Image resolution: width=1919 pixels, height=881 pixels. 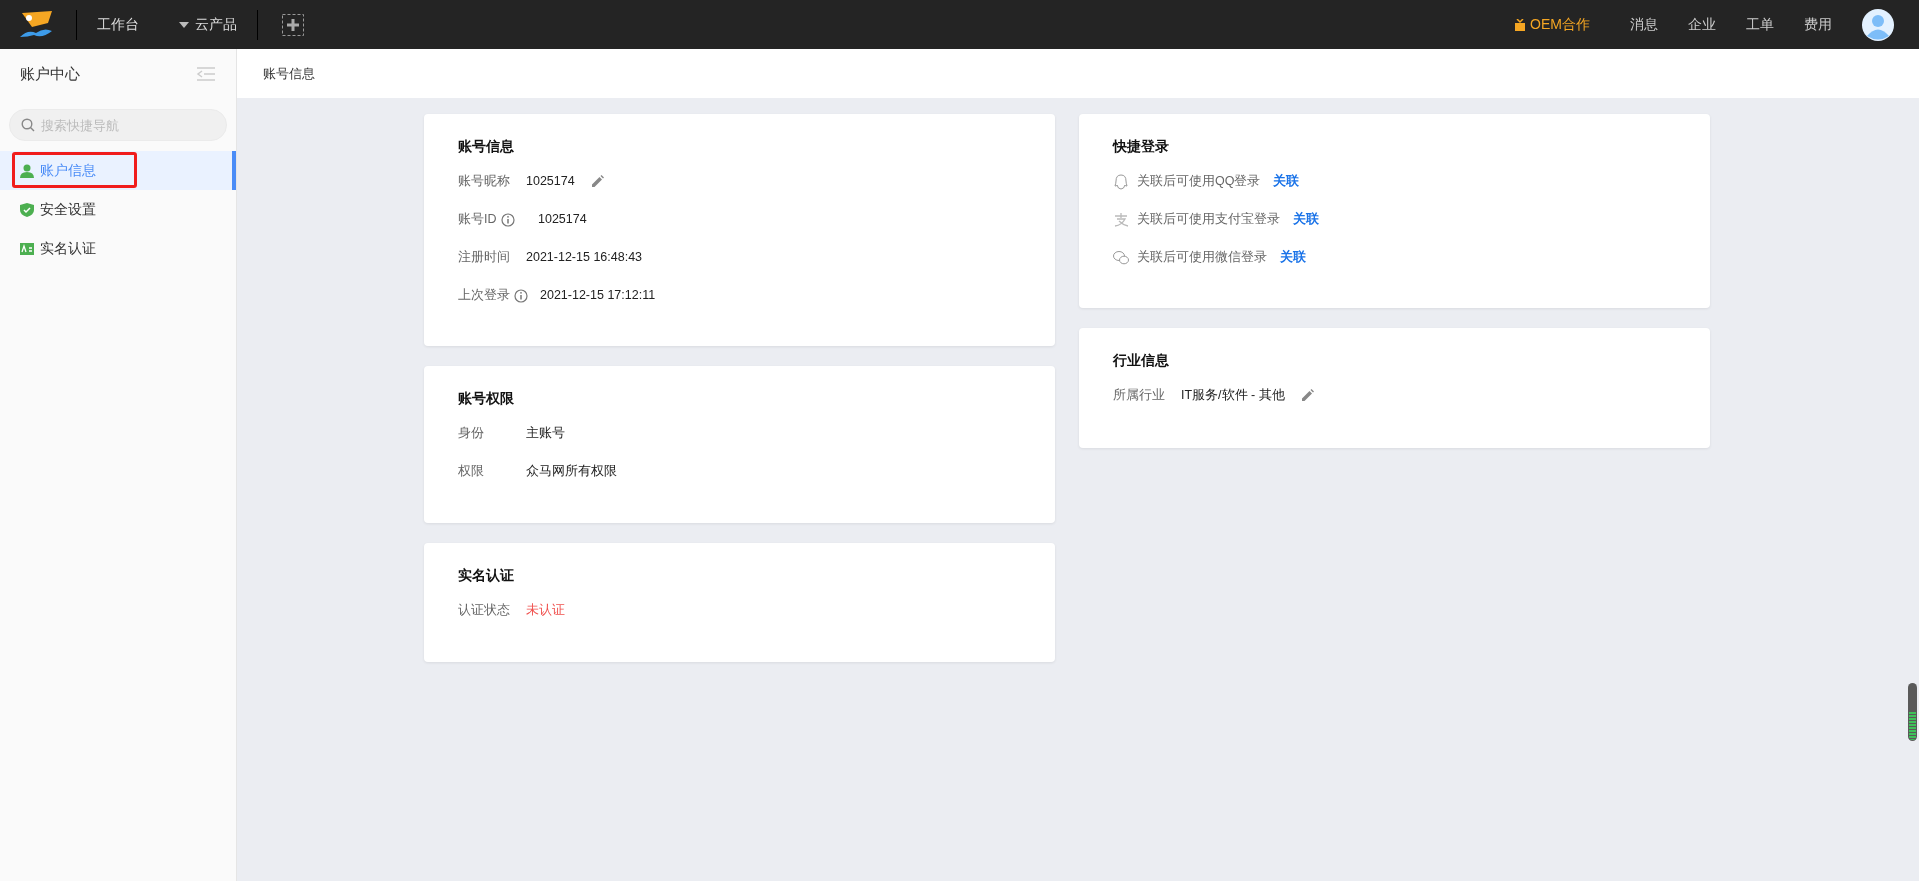 What do you see at coordinates (293, 24) in the screenshot?
I see `add-icon` at bounding box center [293, 24].